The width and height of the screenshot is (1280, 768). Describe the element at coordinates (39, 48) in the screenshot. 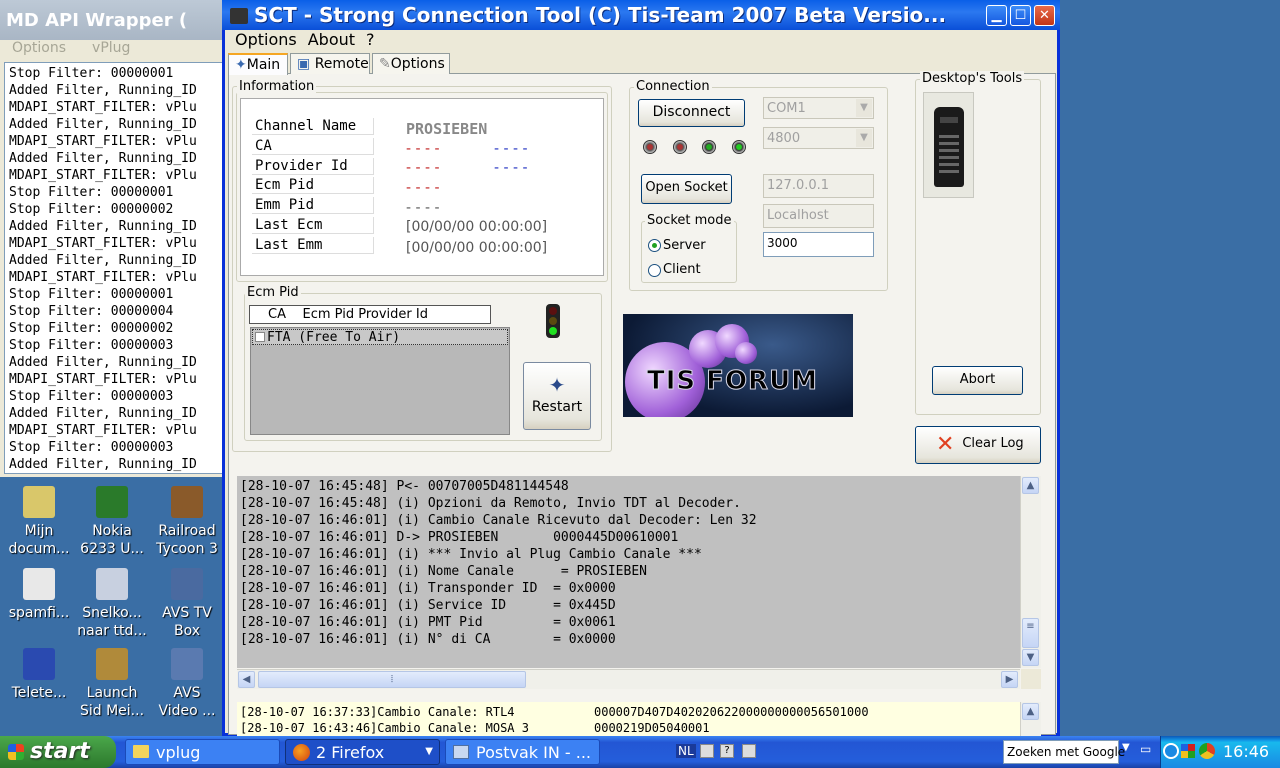

I see `md-api-menu-options: Options` at that location.